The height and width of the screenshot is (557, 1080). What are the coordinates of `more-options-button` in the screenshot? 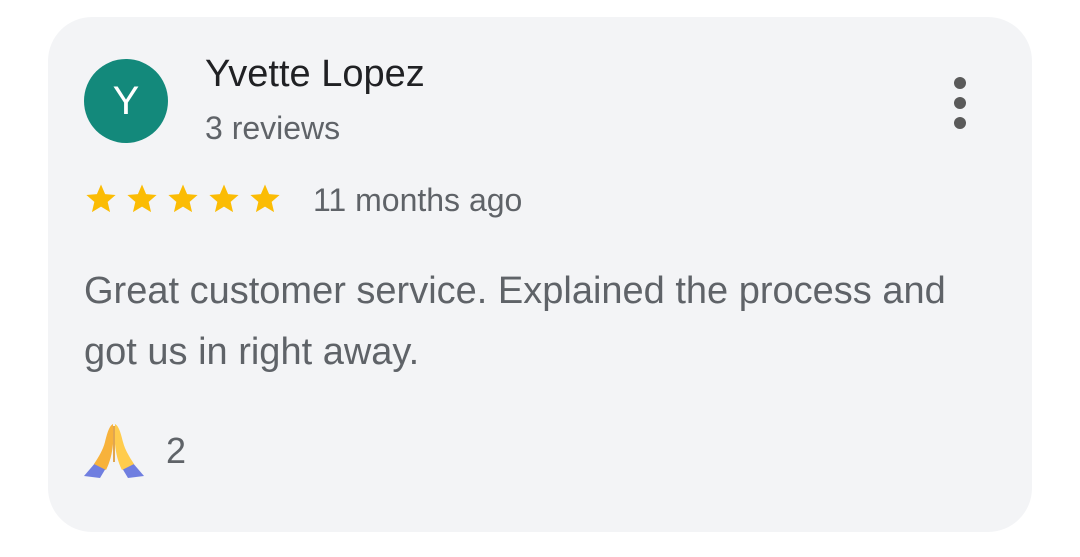 It's located at (960, 103).